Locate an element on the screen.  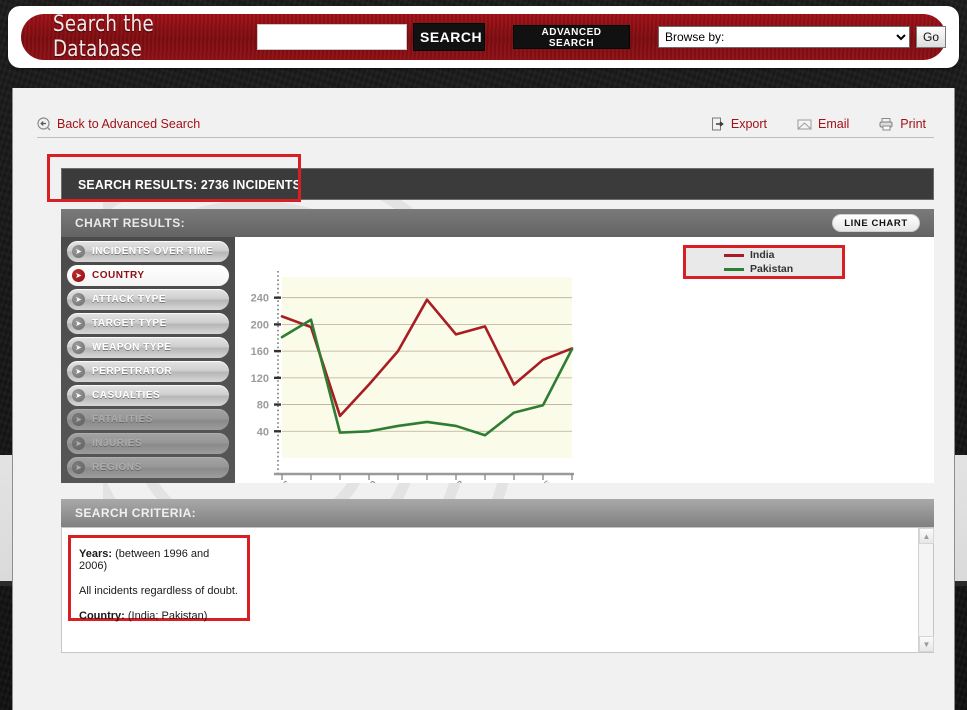
search-criteria-header: SEARCH CRITERIA: is located at coordinates (497, 513).